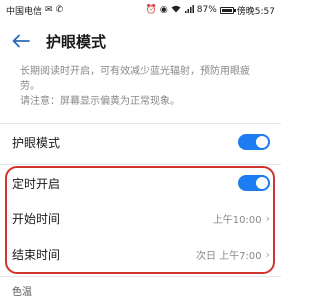 Image resolution: width=320 pixels, height=300 pixels. I want to click on battery-percent: 87%, so click(206, 10).